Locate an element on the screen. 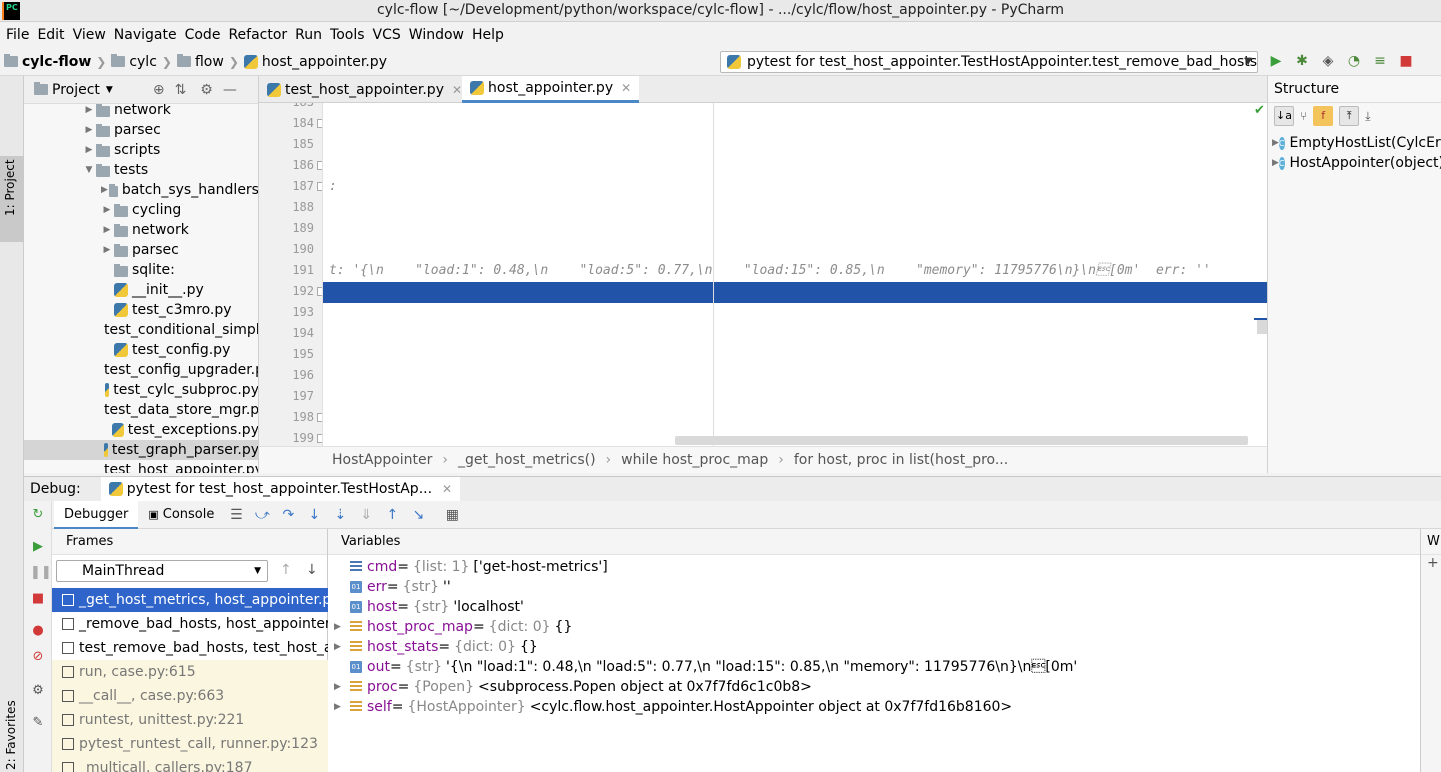 The width and height of the screenshot is (1441, 772). menu-refactor: Refactor is located at coordinates (257, 35).